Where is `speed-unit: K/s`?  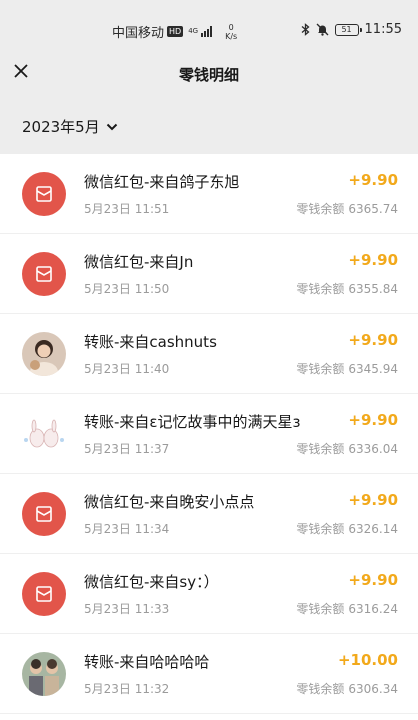
speed-unit: K/s is located at coordinates (231, 36).